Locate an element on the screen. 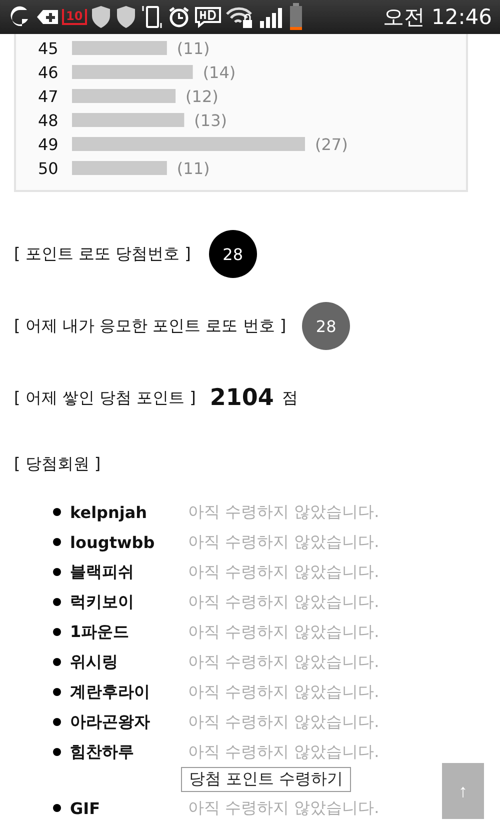 This screenshot has width=500, height=835. battery-icon is located at coordinates (295, 17).